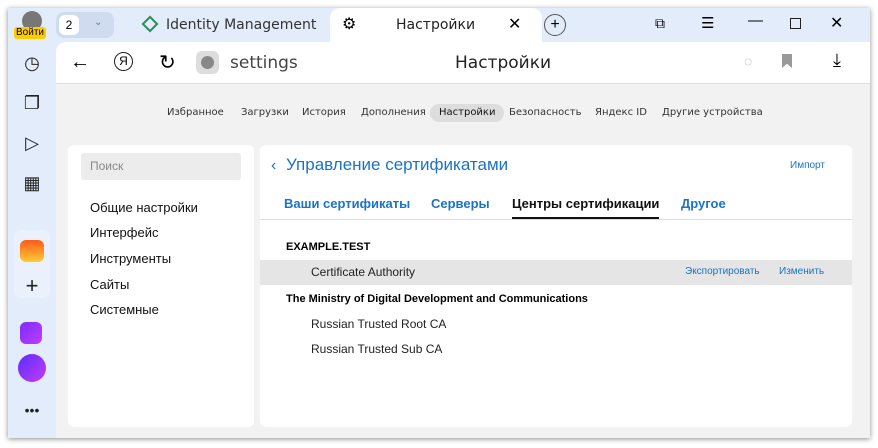 This screenshot has height=448, width=878. Describe the element at coordinates (265, 113) in the screenshot. I see `nav-downloads: Загрузки` at that location.